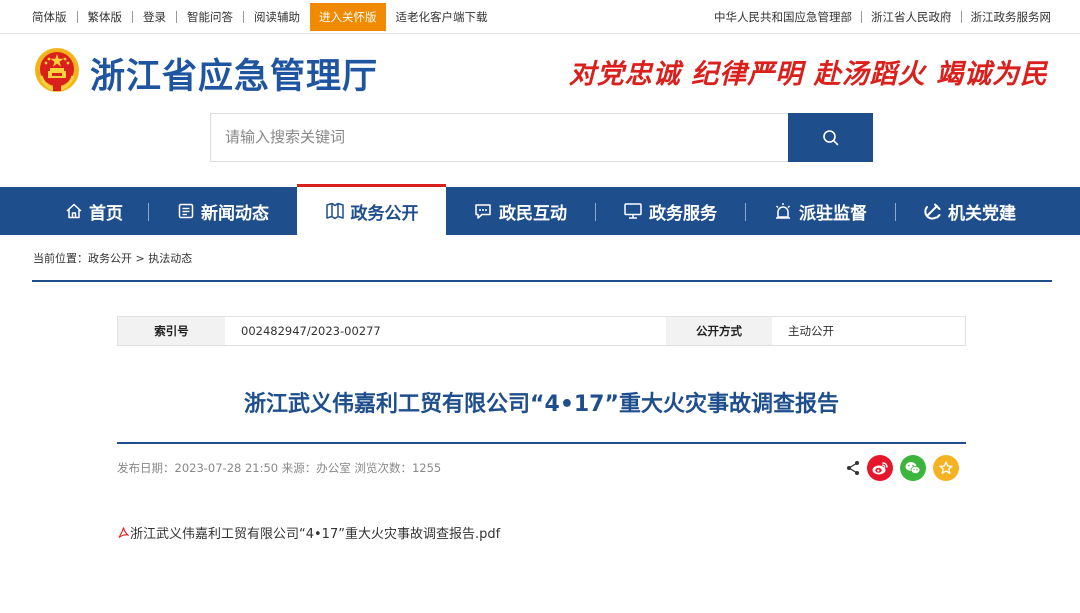  I want to click on disclosure-mode-label: 公开方式, so click(719, 331).